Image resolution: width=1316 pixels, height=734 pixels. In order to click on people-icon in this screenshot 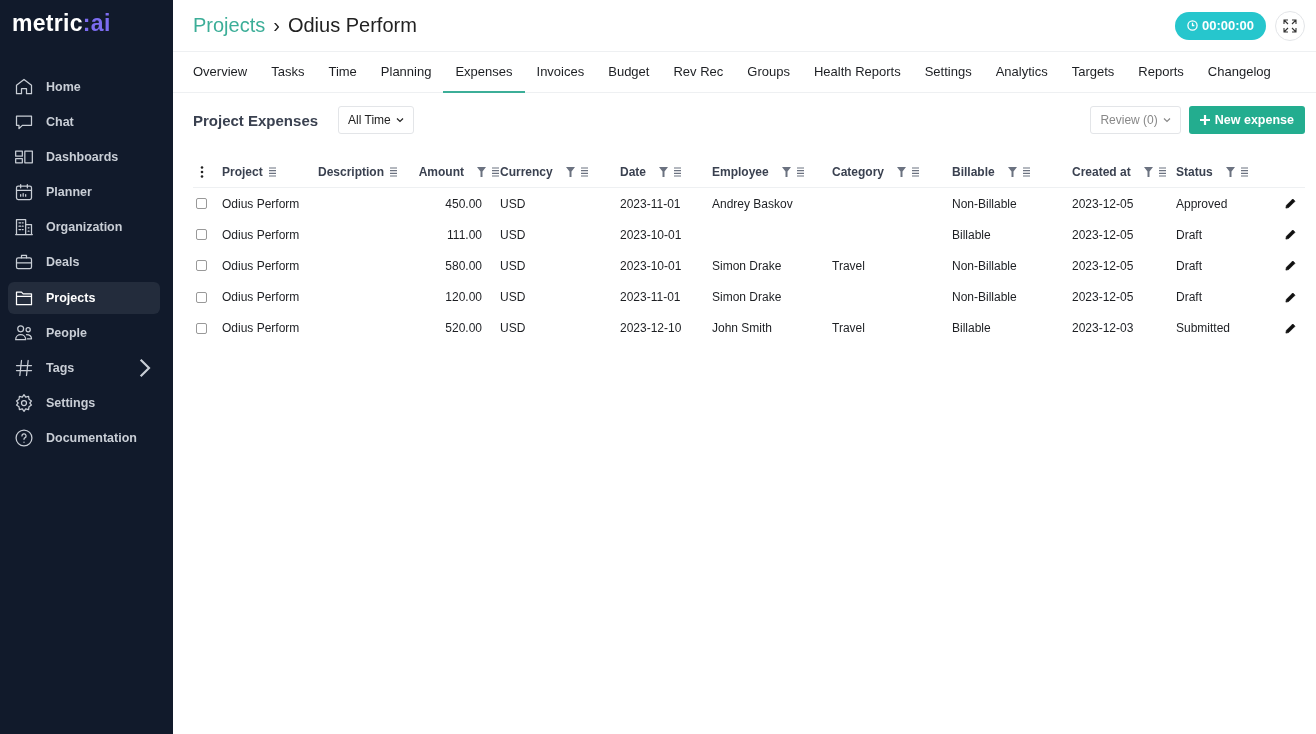, I will do `click(24, 332)`.